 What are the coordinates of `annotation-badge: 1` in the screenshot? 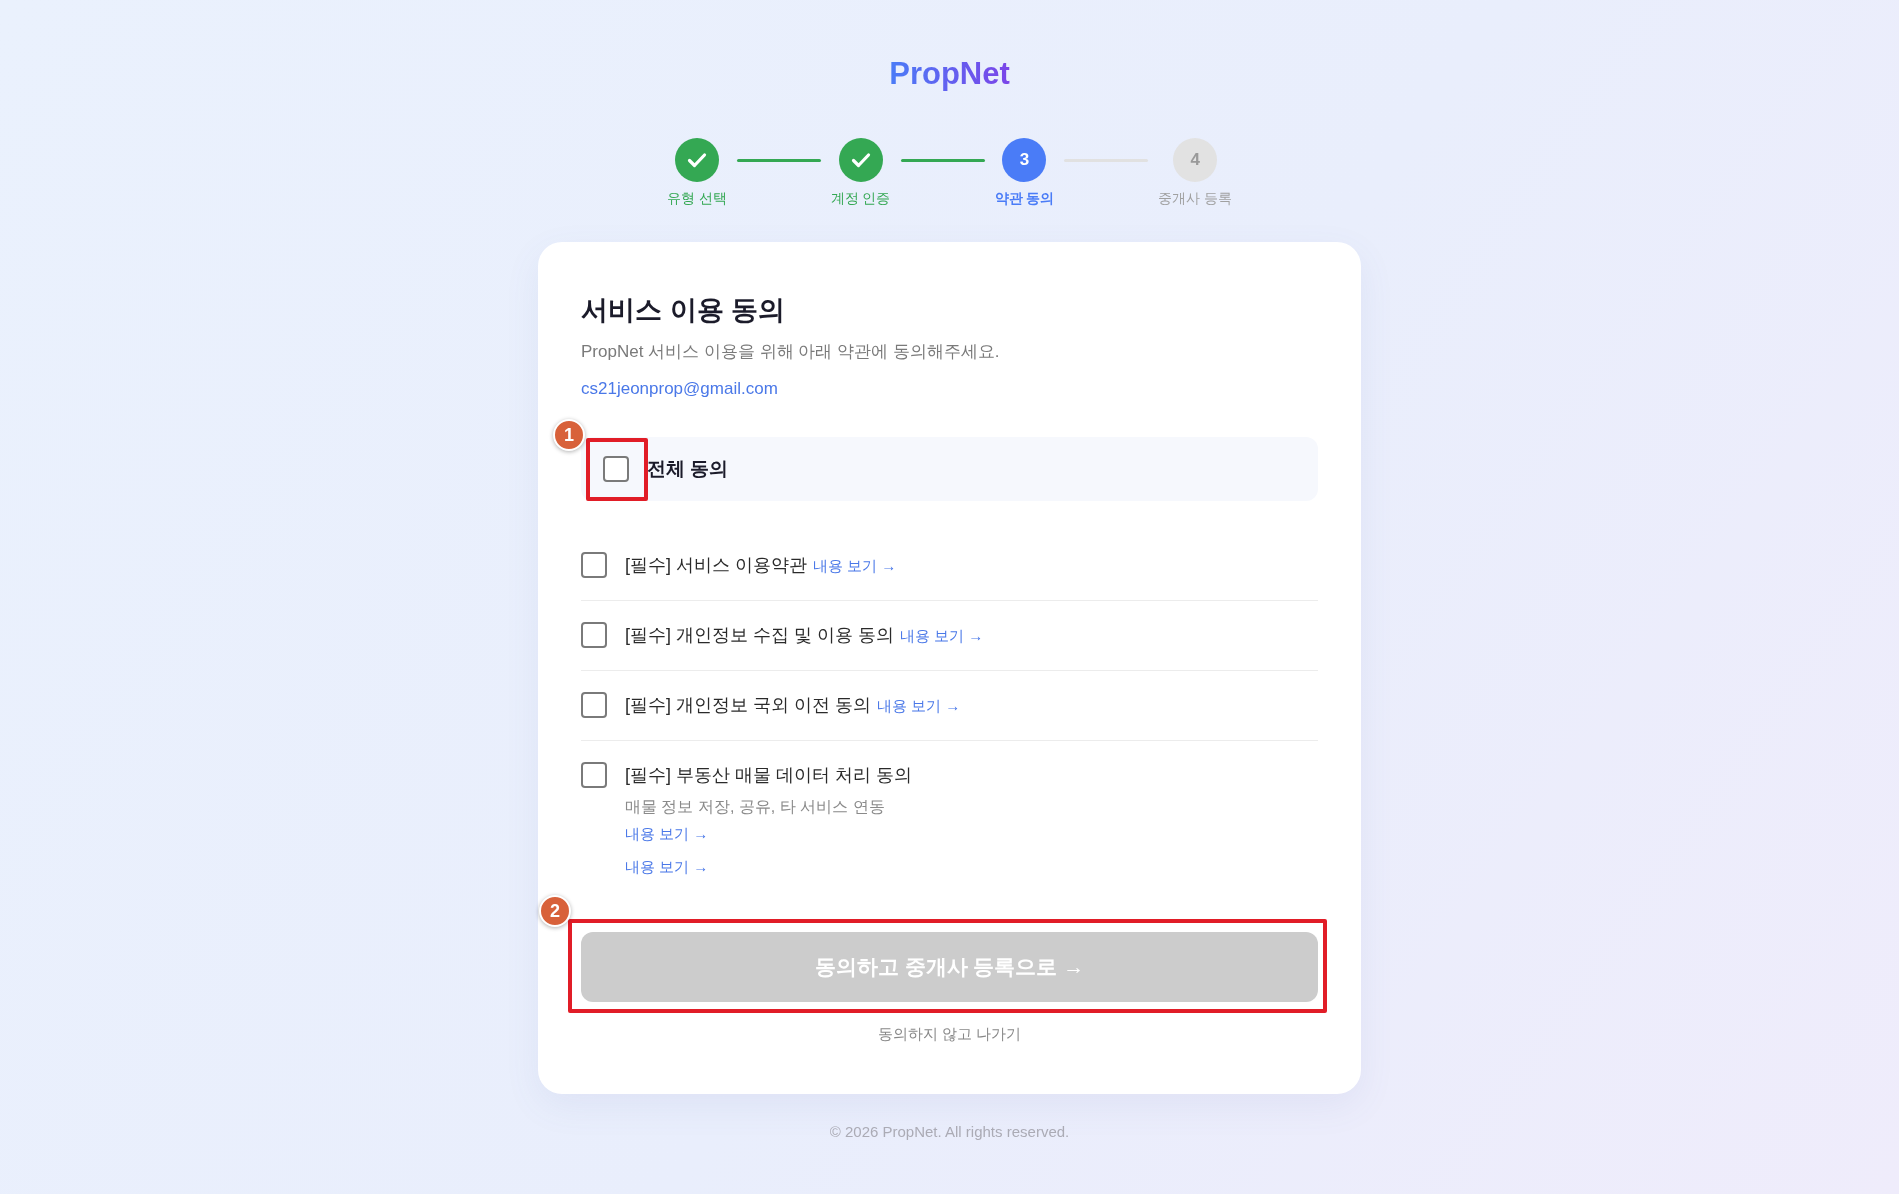 It's located at (569, 435).